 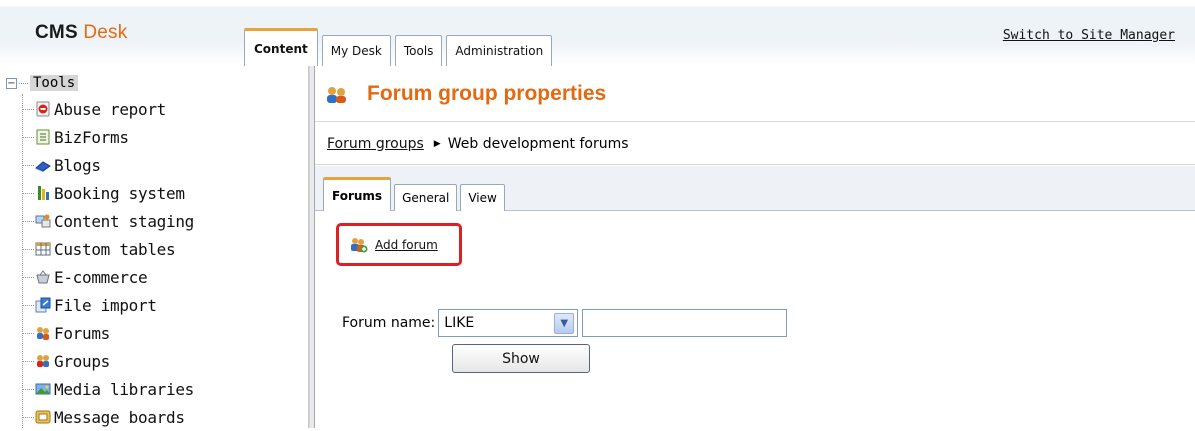 What do you see at coordinates (43, 333) in the screenshot?
I see `forums-icon` at bounding box center [43, 333].